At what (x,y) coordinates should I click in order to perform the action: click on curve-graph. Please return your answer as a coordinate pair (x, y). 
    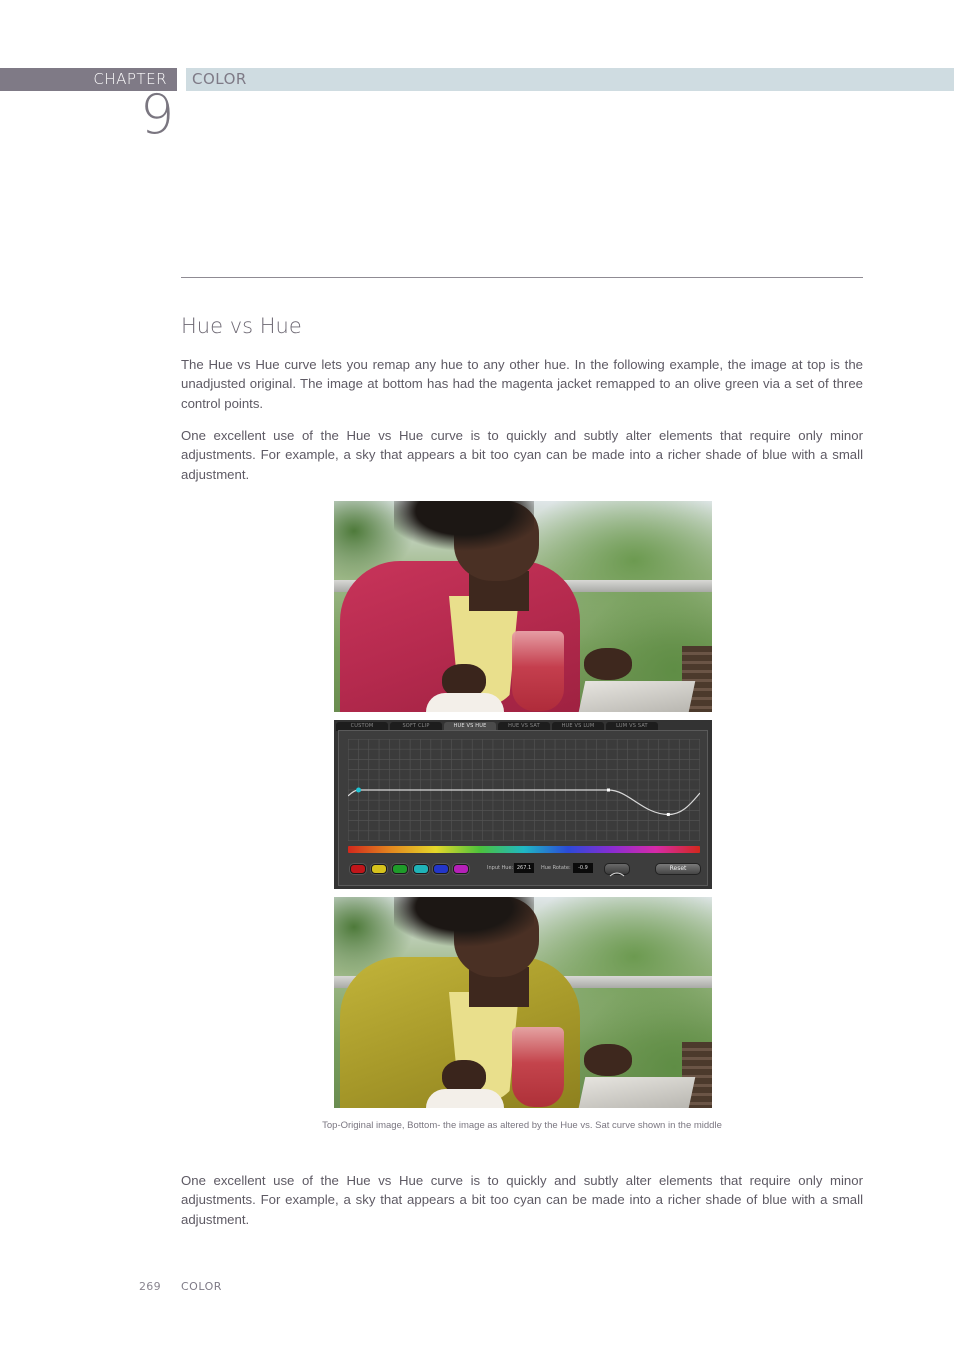
    Looking at the image, I should click on (524, 790).